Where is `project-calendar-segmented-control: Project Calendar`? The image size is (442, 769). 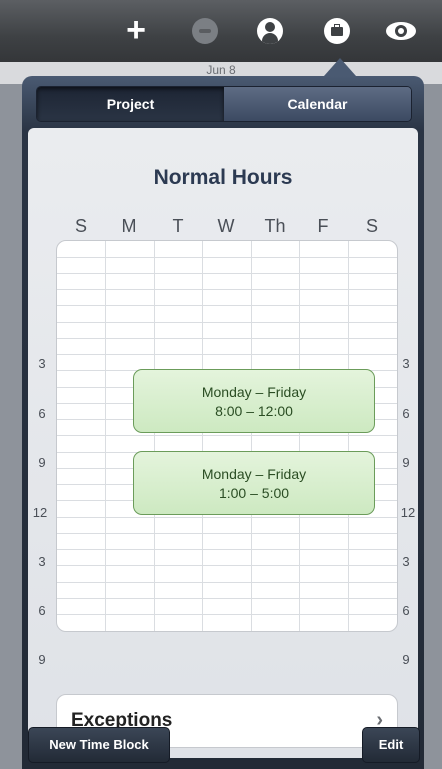 project-calendar-segmented-control: Project Calendar is located at coordinates (224, 104).